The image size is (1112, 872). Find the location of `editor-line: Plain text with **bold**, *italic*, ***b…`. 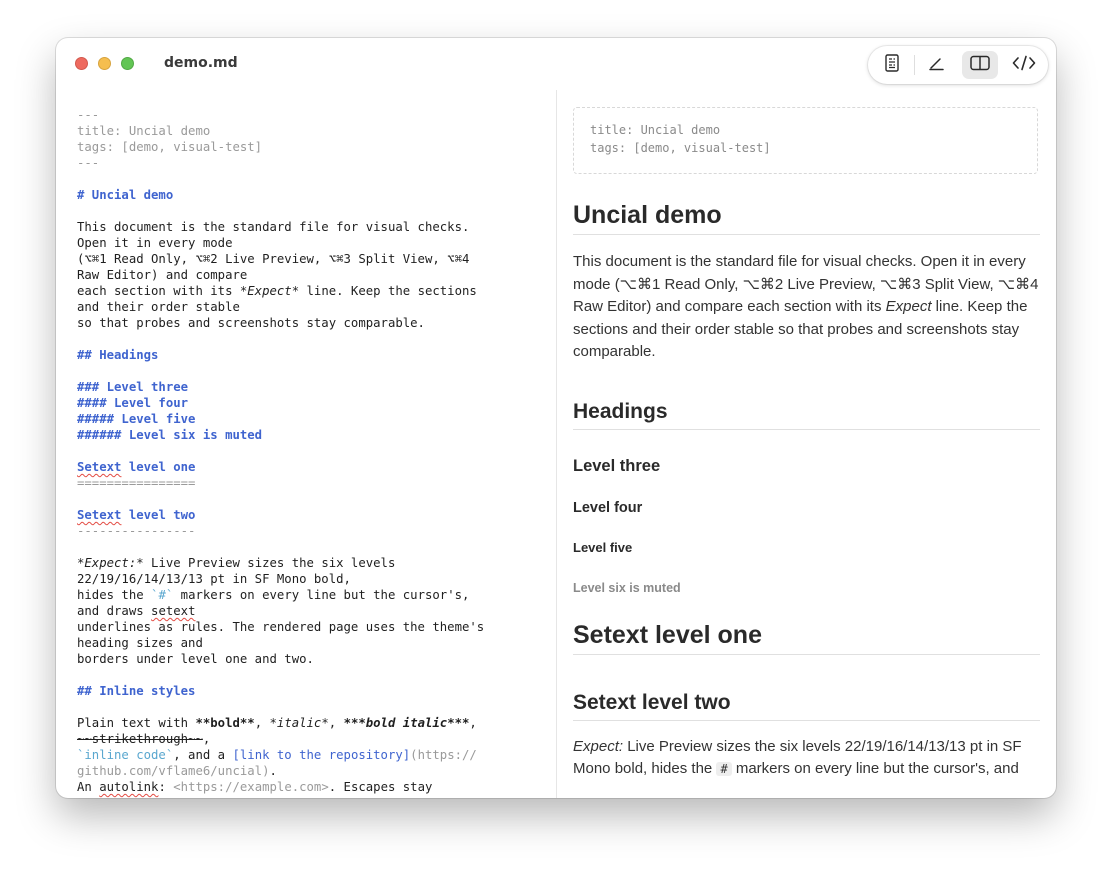

editor-line: Plain text with **bold**, *italic*, ***b… is located at coordinates (277, 723).